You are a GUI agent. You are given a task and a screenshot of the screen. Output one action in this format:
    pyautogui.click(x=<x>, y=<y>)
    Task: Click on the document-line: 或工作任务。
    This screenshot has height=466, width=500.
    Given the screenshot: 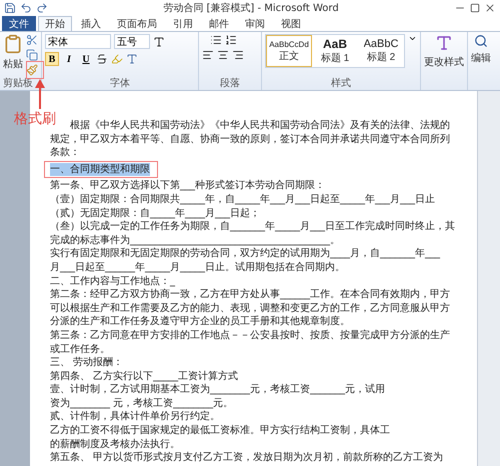 What is the action you would take?
    pyautogui.click(x=80, y=349)
    